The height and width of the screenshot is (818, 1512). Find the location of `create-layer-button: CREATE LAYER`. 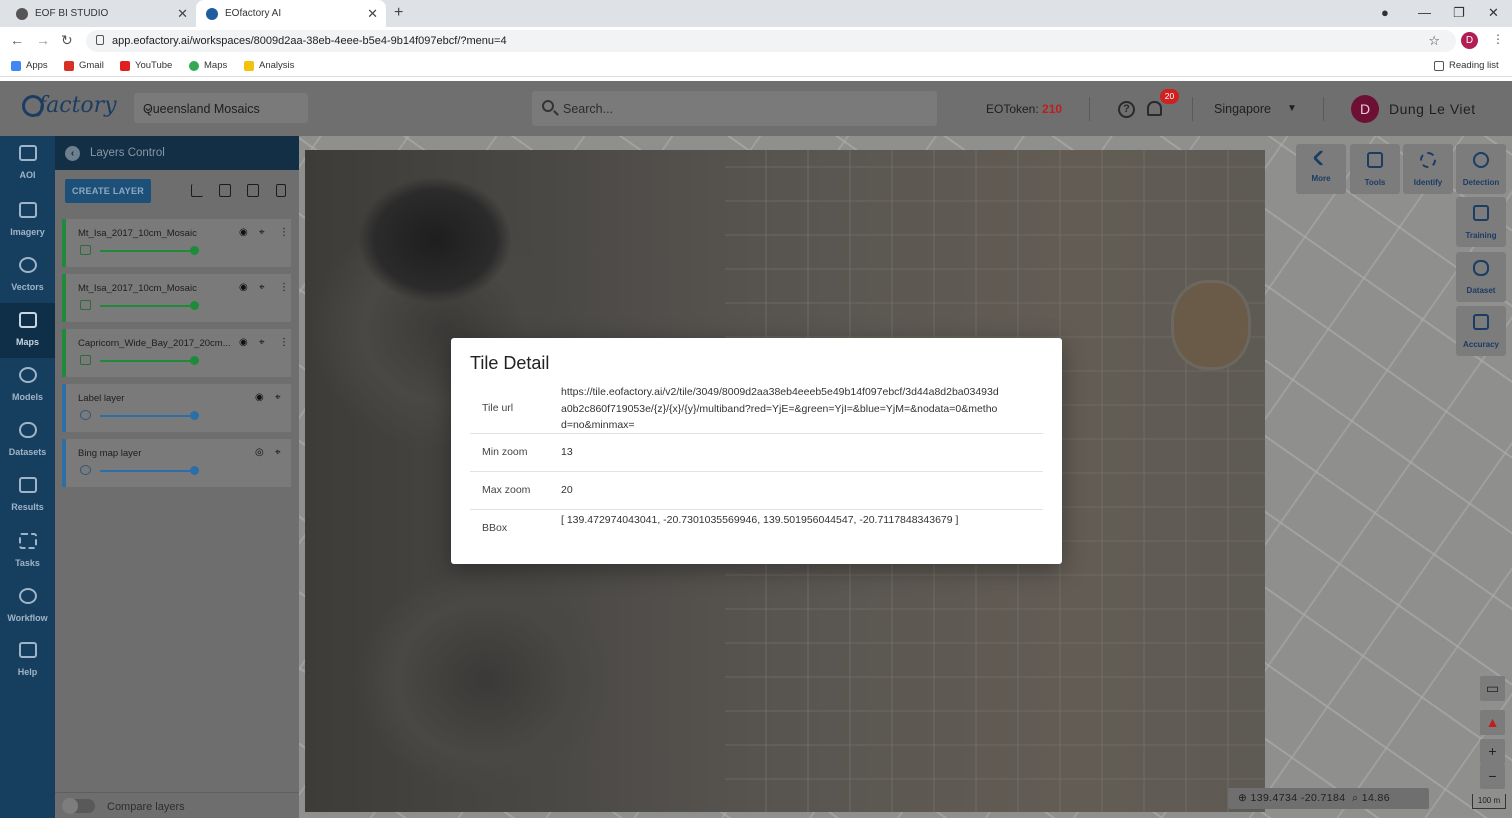

create-layer-button: CREATE LAYER is located at coordinates (108, 191).